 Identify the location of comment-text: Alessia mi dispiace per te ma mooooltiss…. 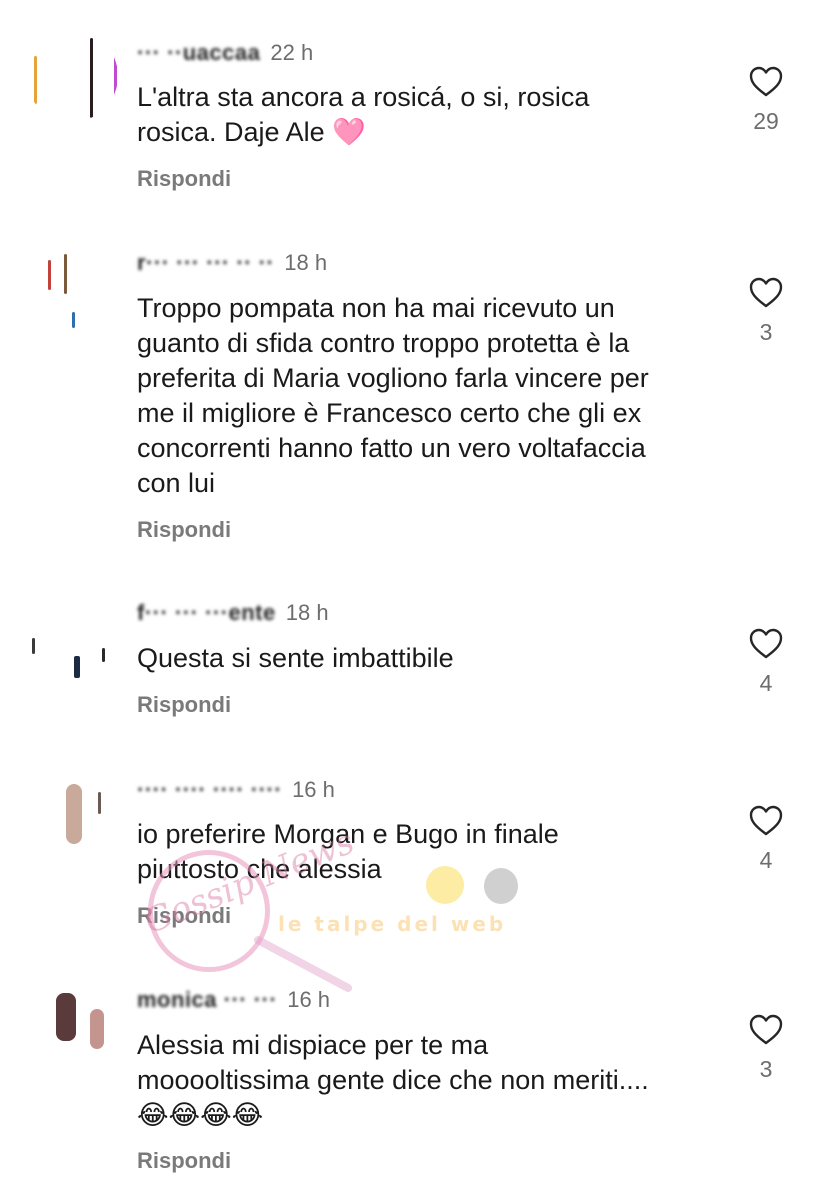
(432, 1080).